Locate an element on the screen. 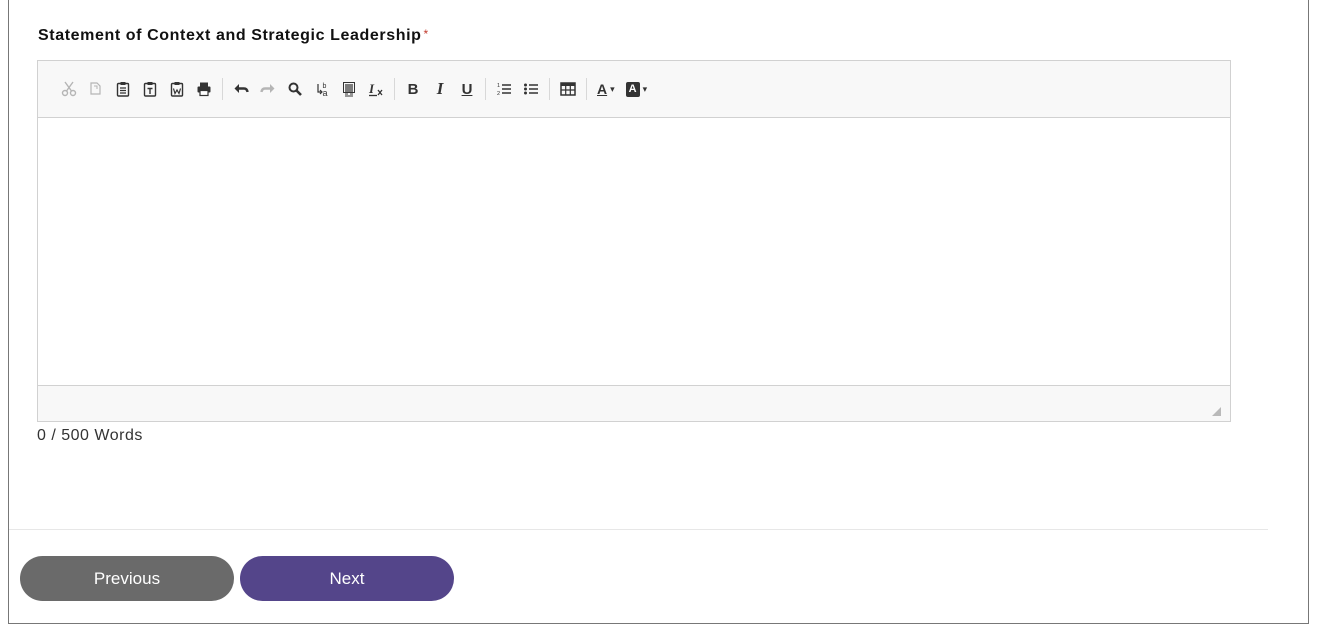 This screenshot has width=1317, height=624. svg-text: 2 is located at coordinates (498, 94).